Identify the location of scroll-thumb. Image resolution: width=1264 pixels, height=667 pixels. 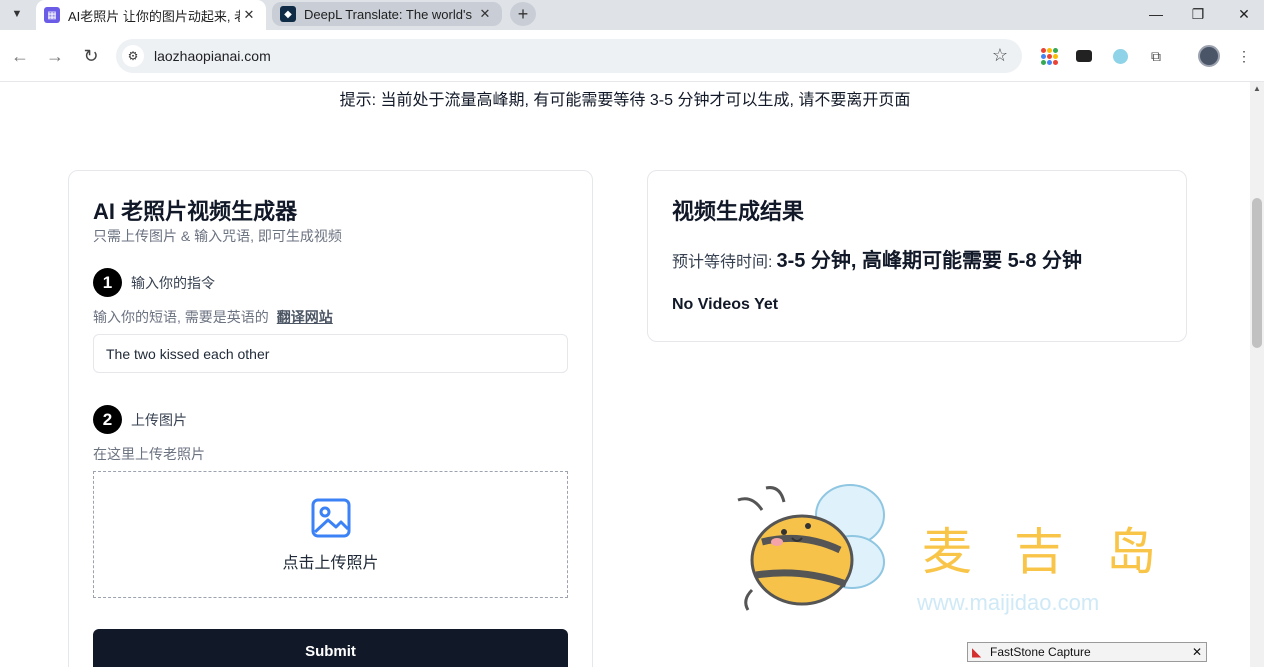
(1257, 273).